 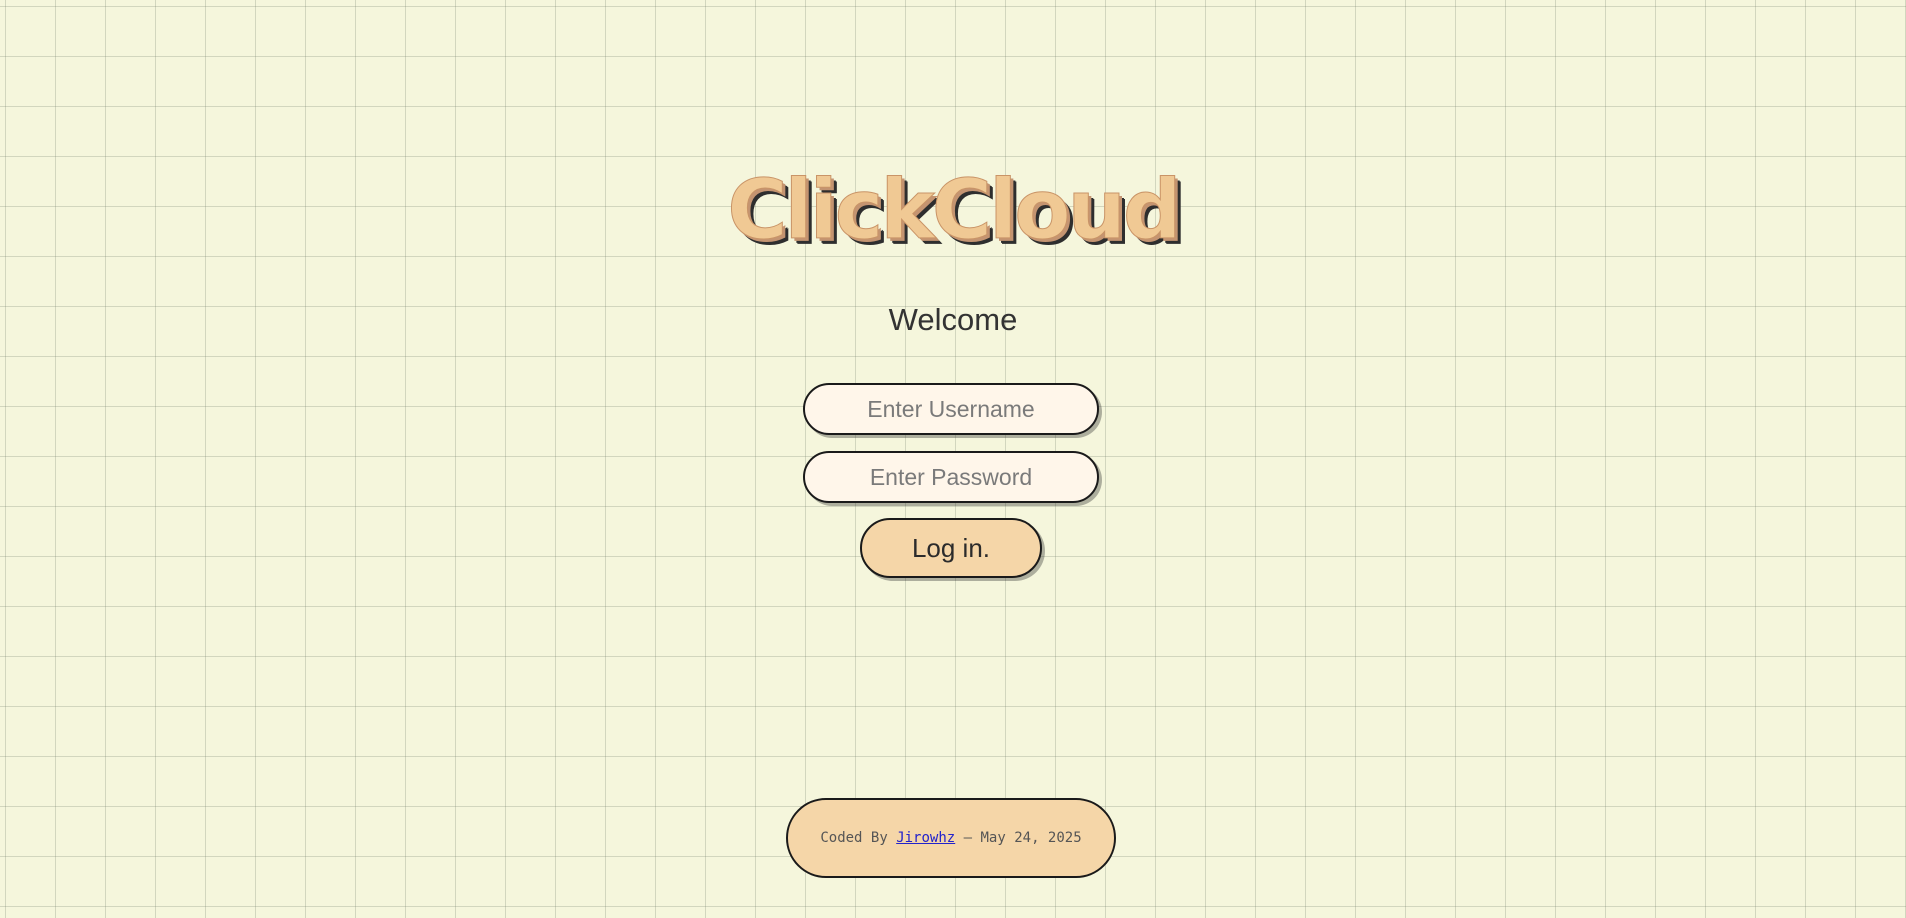 What do you see at coordinates (925, 838) in the screenshot?
I see `author-link: Jirowhz` at bounding box center [925, 838].